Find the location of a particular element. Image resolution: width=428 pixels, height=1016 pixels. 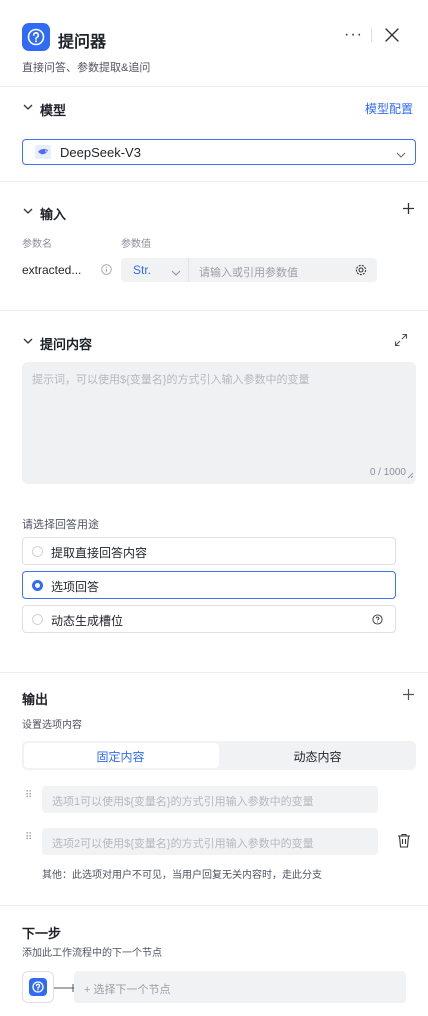

header-separator is located at coordinates (371, 35).